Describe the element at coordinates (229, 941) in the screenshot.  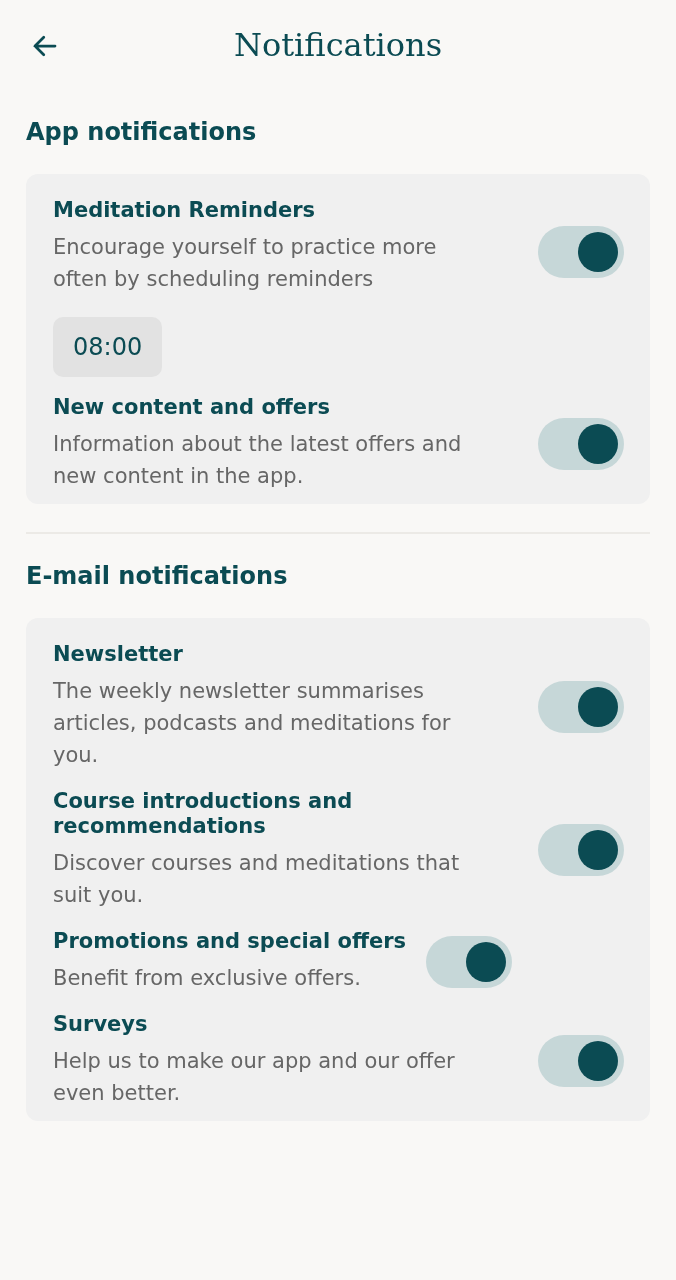
I see `setting-title: Promotions and special offers` at that location.